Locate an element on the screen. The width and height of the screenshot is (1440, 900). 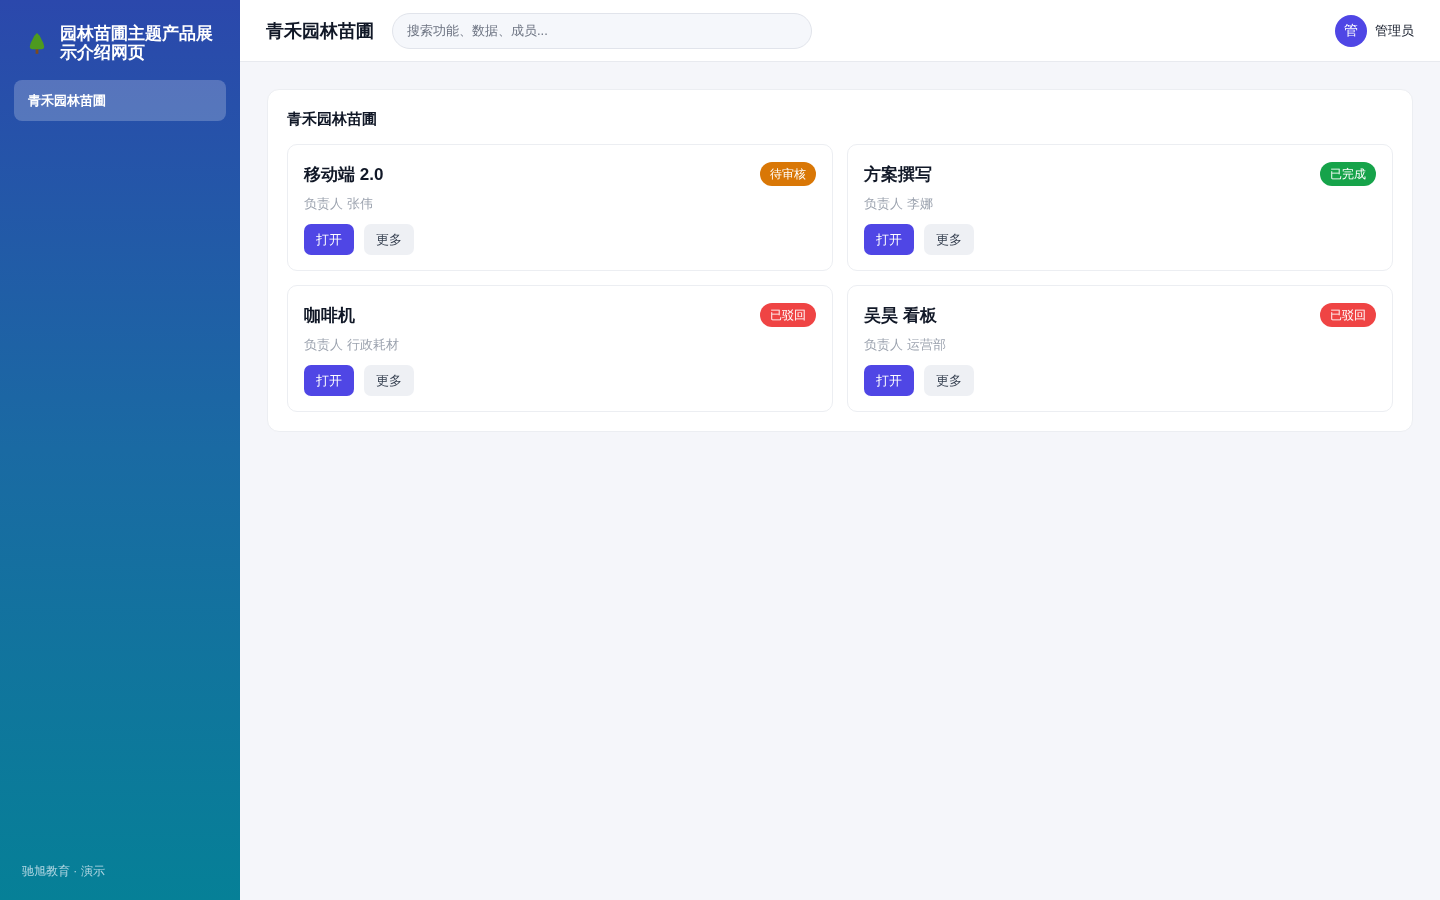
card-title: 吴昊 看板 is located at coordinates (900, 315).